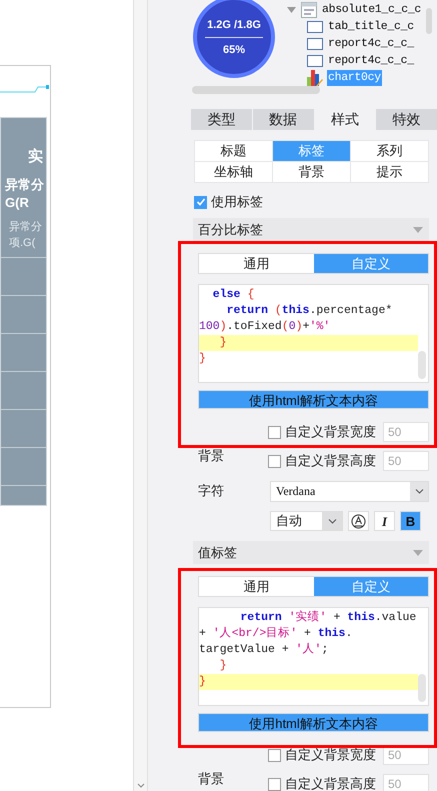 This screenshot has width=437, height=791. I want to click on vertical-scrollbar, so click(140, 395).